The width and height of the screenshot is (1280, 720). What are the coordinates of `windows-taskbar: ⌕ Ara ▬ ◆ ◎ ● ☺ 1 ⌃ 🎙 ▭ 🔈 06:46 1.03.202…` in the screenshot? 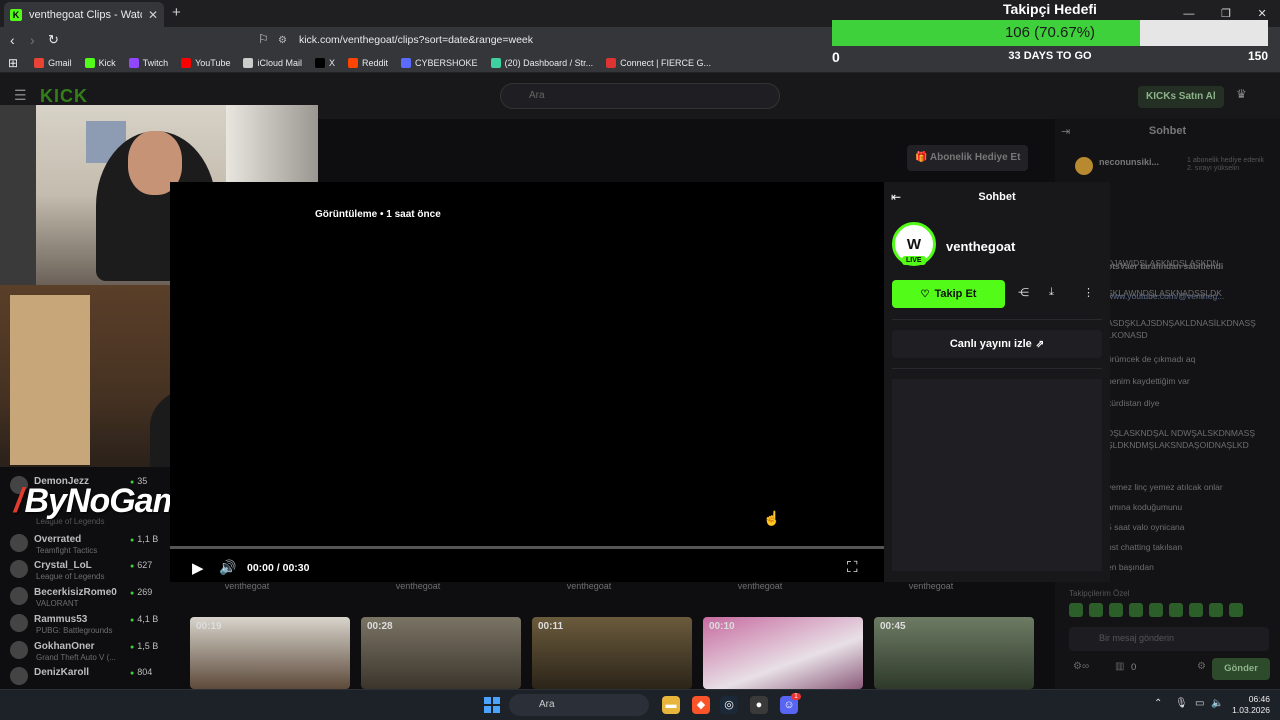 It's located at (640, 704).